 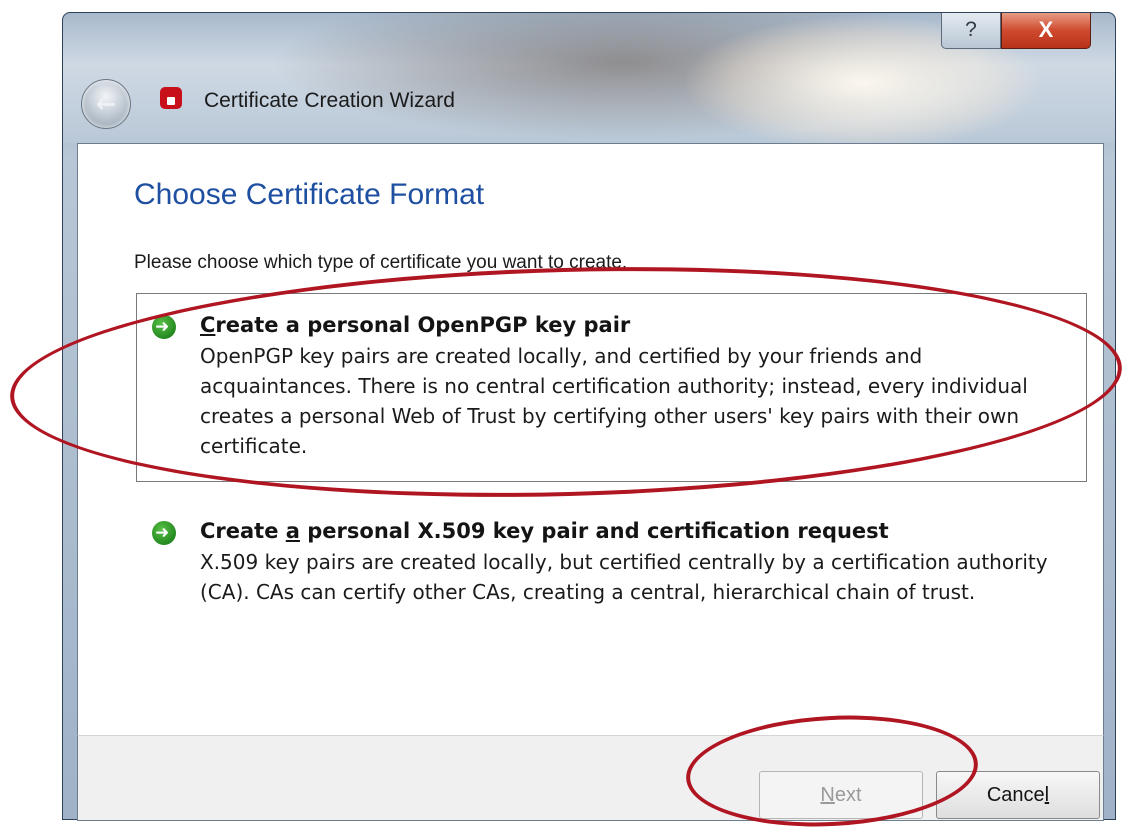 I want to click on window-title: Certificate Creation Wizard, so click(x=329, y=100).